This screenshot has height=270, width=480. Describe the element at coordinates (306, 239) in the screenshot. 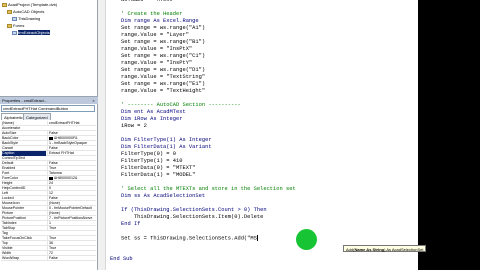

I see `cursor-highlight-dot` at that location.